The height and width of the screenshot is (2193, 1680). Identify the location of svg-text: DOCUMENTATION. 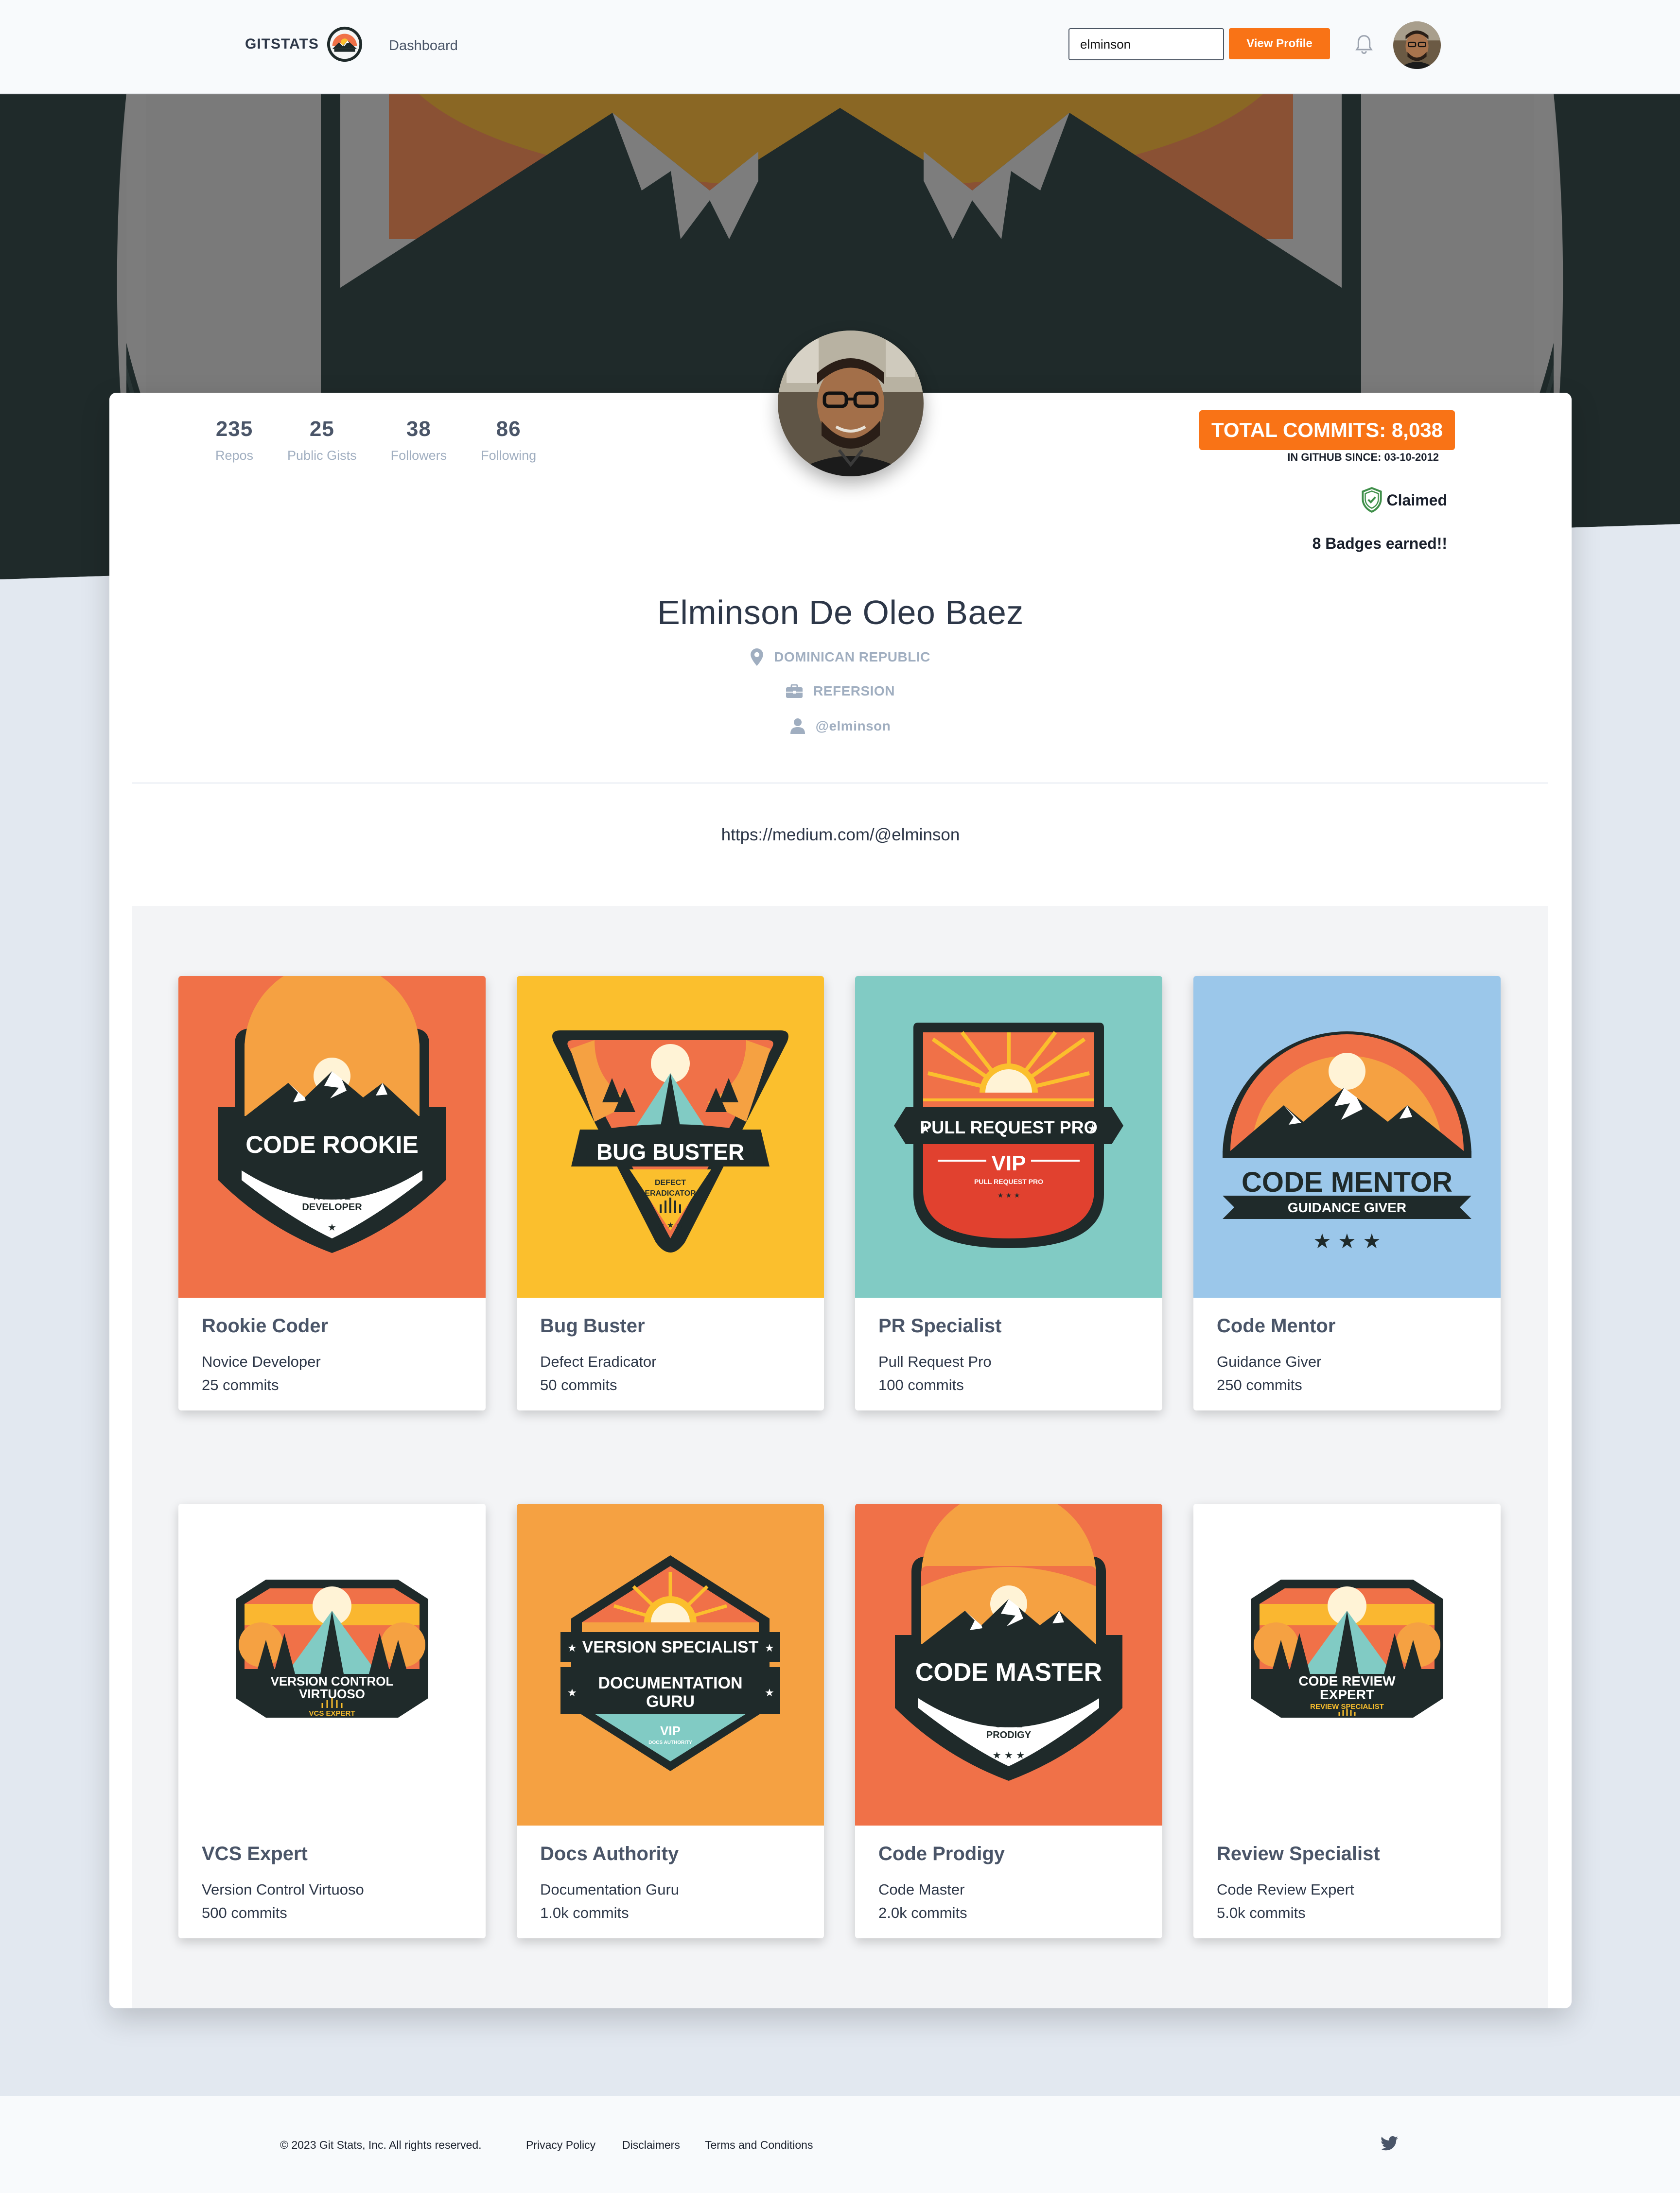
(670, 1683).